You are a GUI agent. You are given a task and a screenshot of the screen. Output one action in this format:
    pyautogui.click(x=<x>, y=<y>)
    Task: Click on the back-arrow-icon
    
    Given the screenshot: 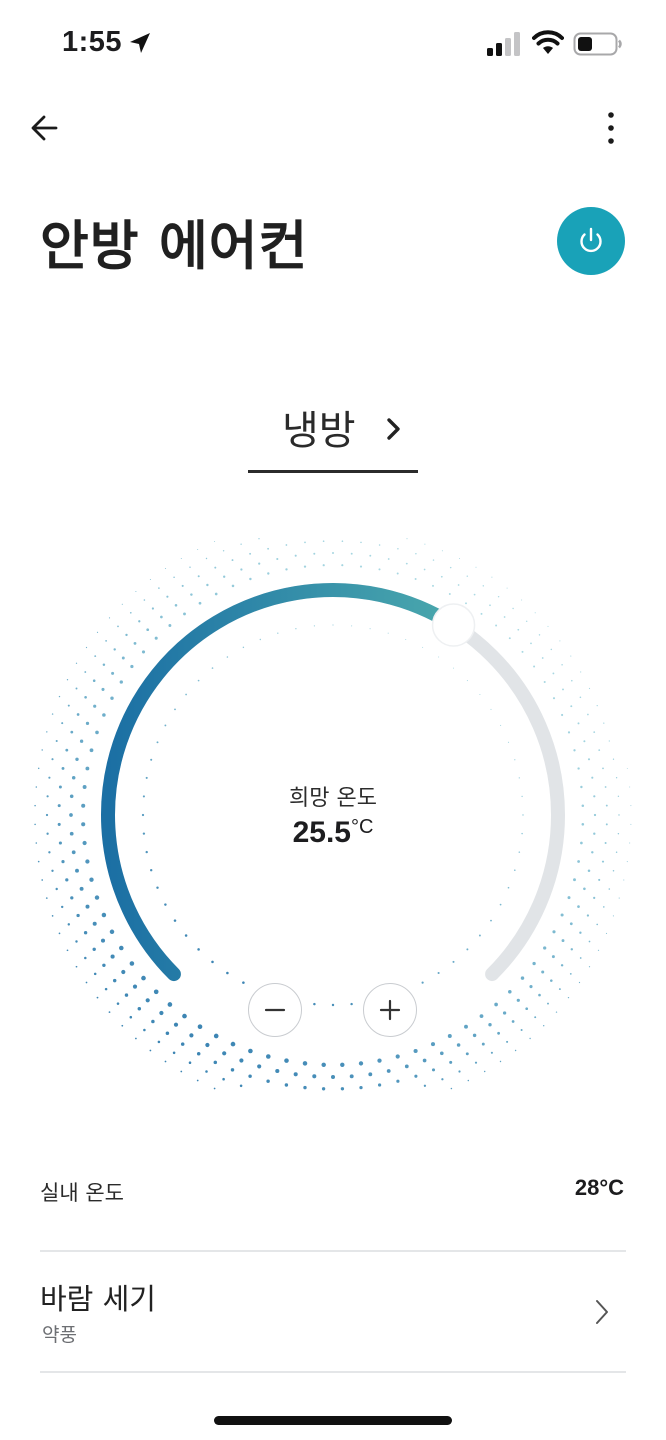 What is the action you would take?
    pyautogui.click(x=44, y=128)
    